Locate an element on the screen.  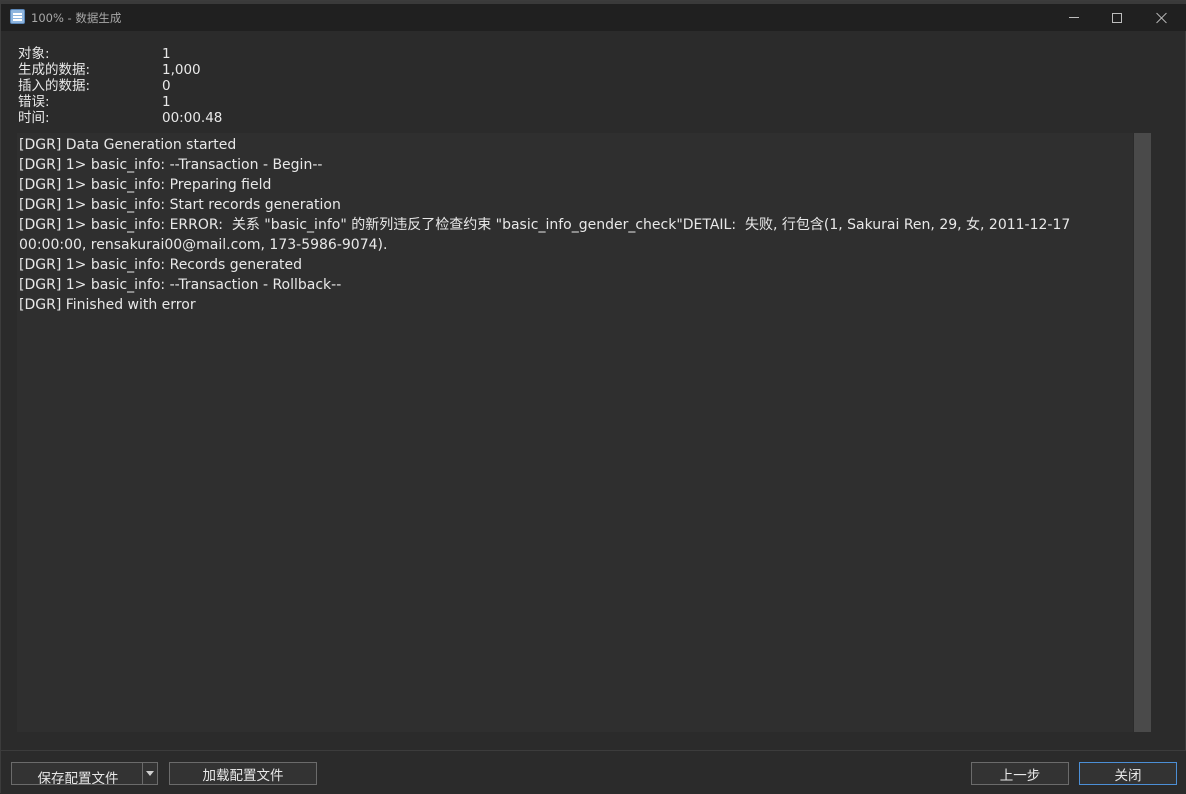
database-icon is located at coordinates (17, 16).